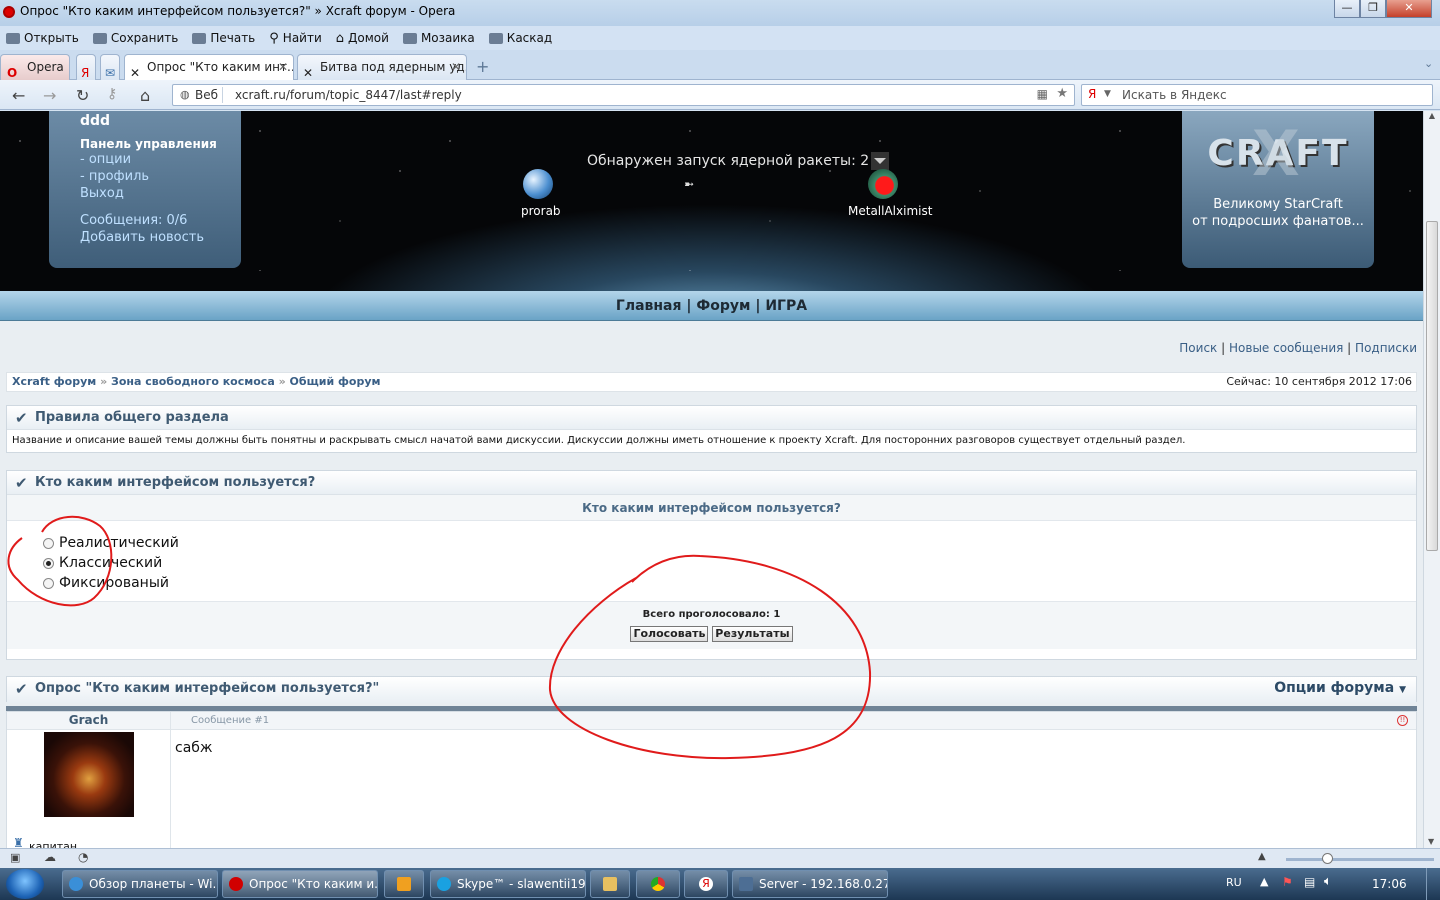  Describe the element at coordinates (50, 857) in the screenshot. I see `cloud-icon: ☁` at that location.